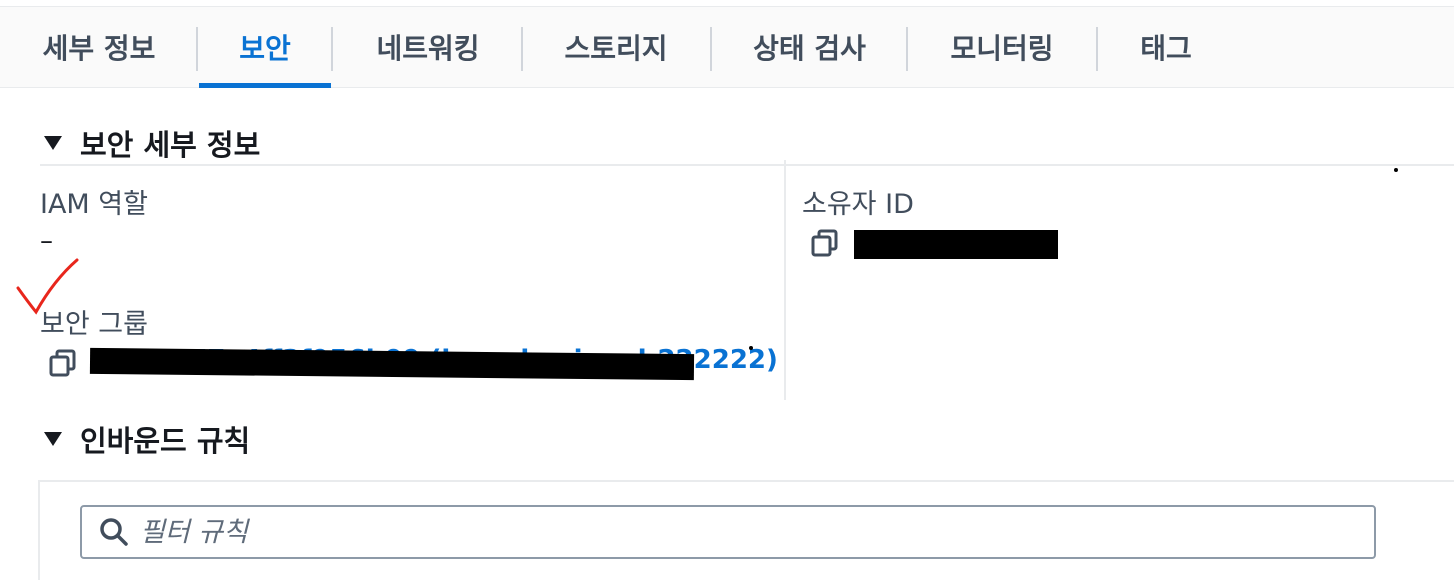  Describe the element at coordinates (1002, 47) in the screenshot. I see `tab-monitoring: 모니터링` at that location.